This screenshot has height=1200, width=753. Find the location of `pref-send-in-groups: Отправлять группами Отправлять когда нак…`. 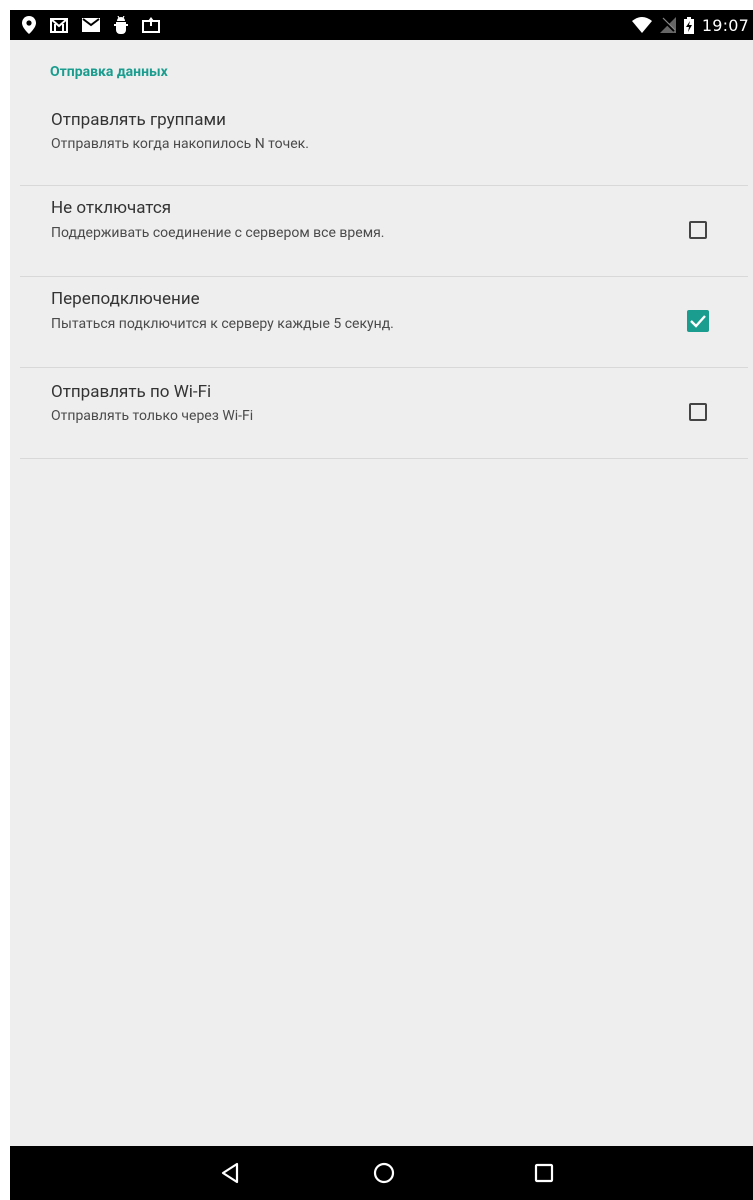

pref-send-in-groups: Отправлять группами Отправлять когда нак… is located at coordinates (384, 142).